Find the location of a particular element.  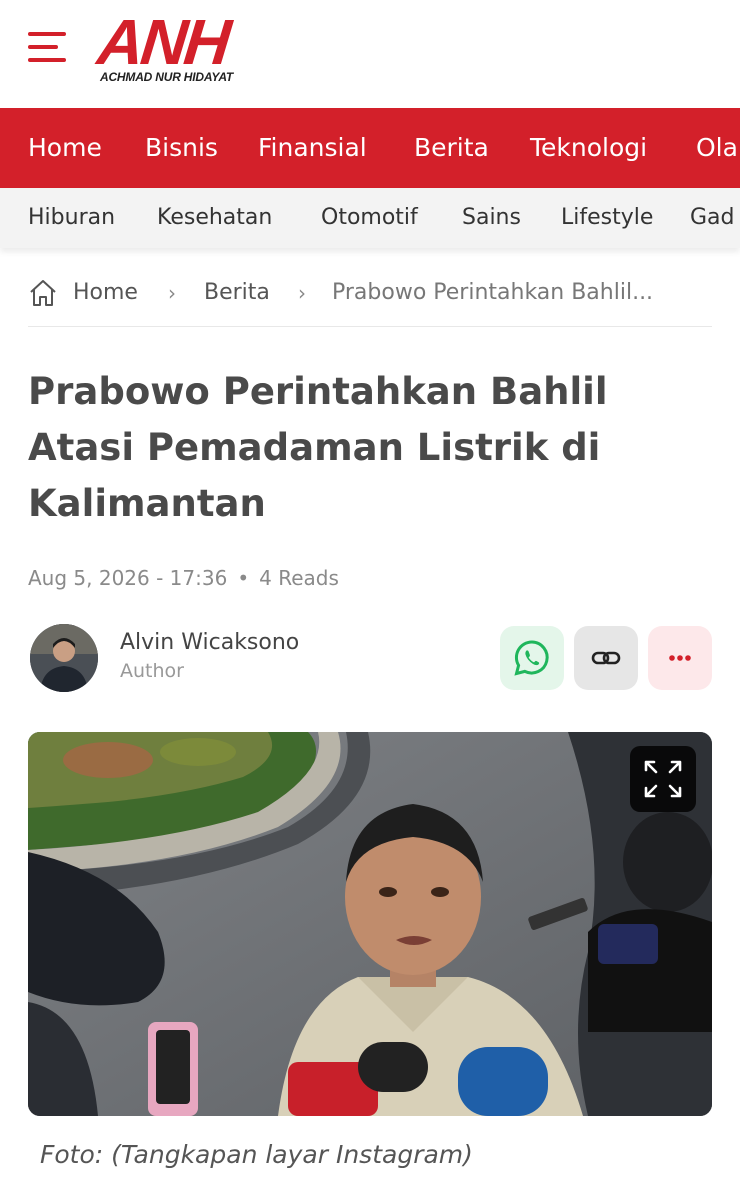

home-icon is located at coordinates (43, 293).